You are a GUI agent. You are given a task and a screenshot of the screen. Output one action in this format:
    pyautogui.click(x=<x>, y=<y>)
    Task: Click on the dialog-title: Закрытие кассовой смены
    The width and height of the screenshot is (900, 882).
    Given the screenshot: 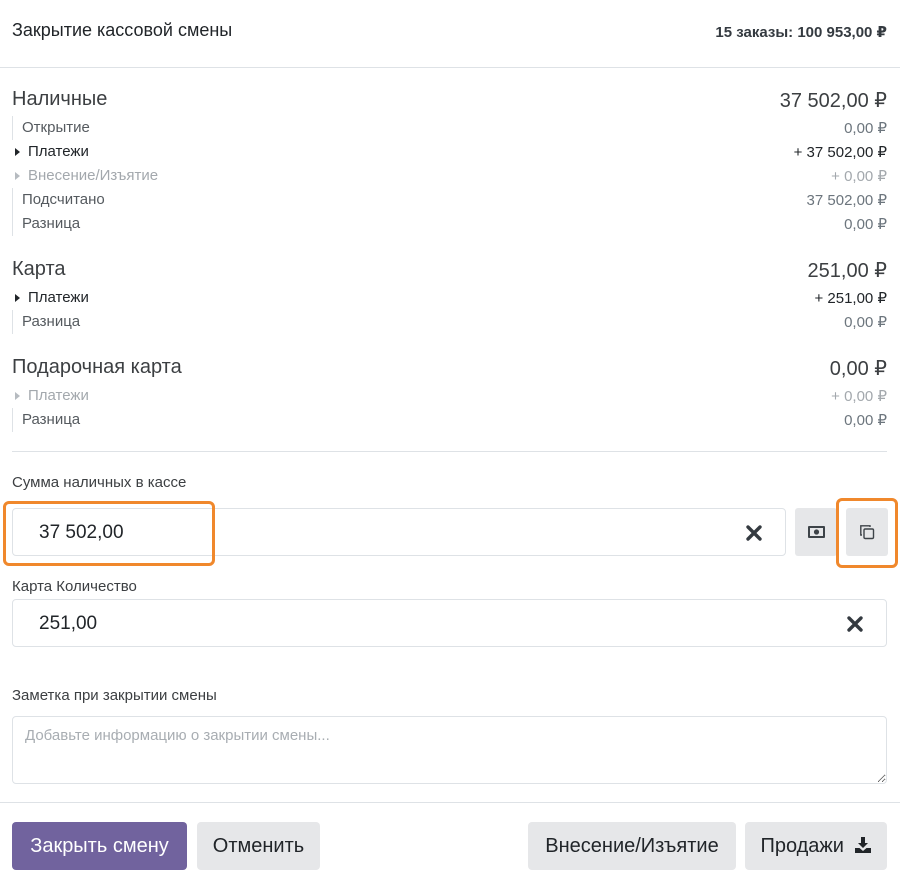 What is the action you would take?
    pyautogui.click(x=122, y=30)
    